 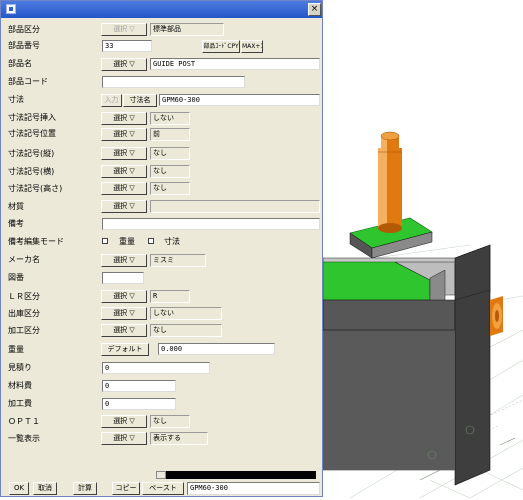 What do you see at coordinates (124, 330) in the screenshot?
I see `select-processing-category-button: 選択 ▽` at bounding box center [124, 330].